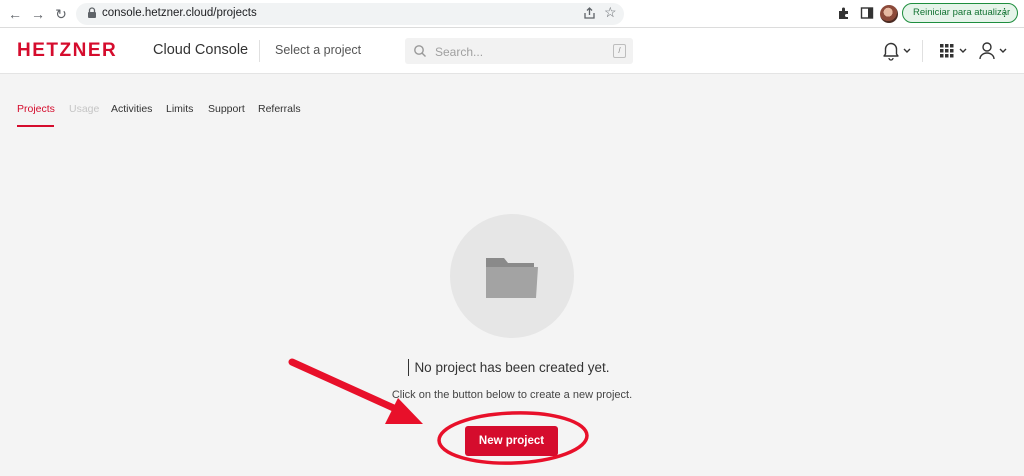  What do you see at coordinates (38, 14) in the screenshot?
I see `forward-arrow-icon: →` at bounding box center [38, 14].